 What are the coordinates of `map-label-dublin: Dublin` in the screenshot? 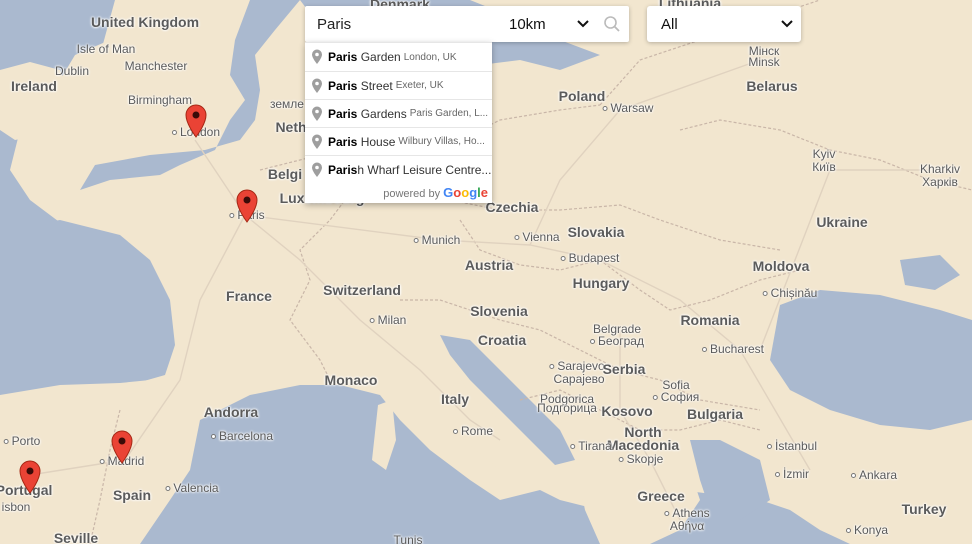 It's located at (72, 71).